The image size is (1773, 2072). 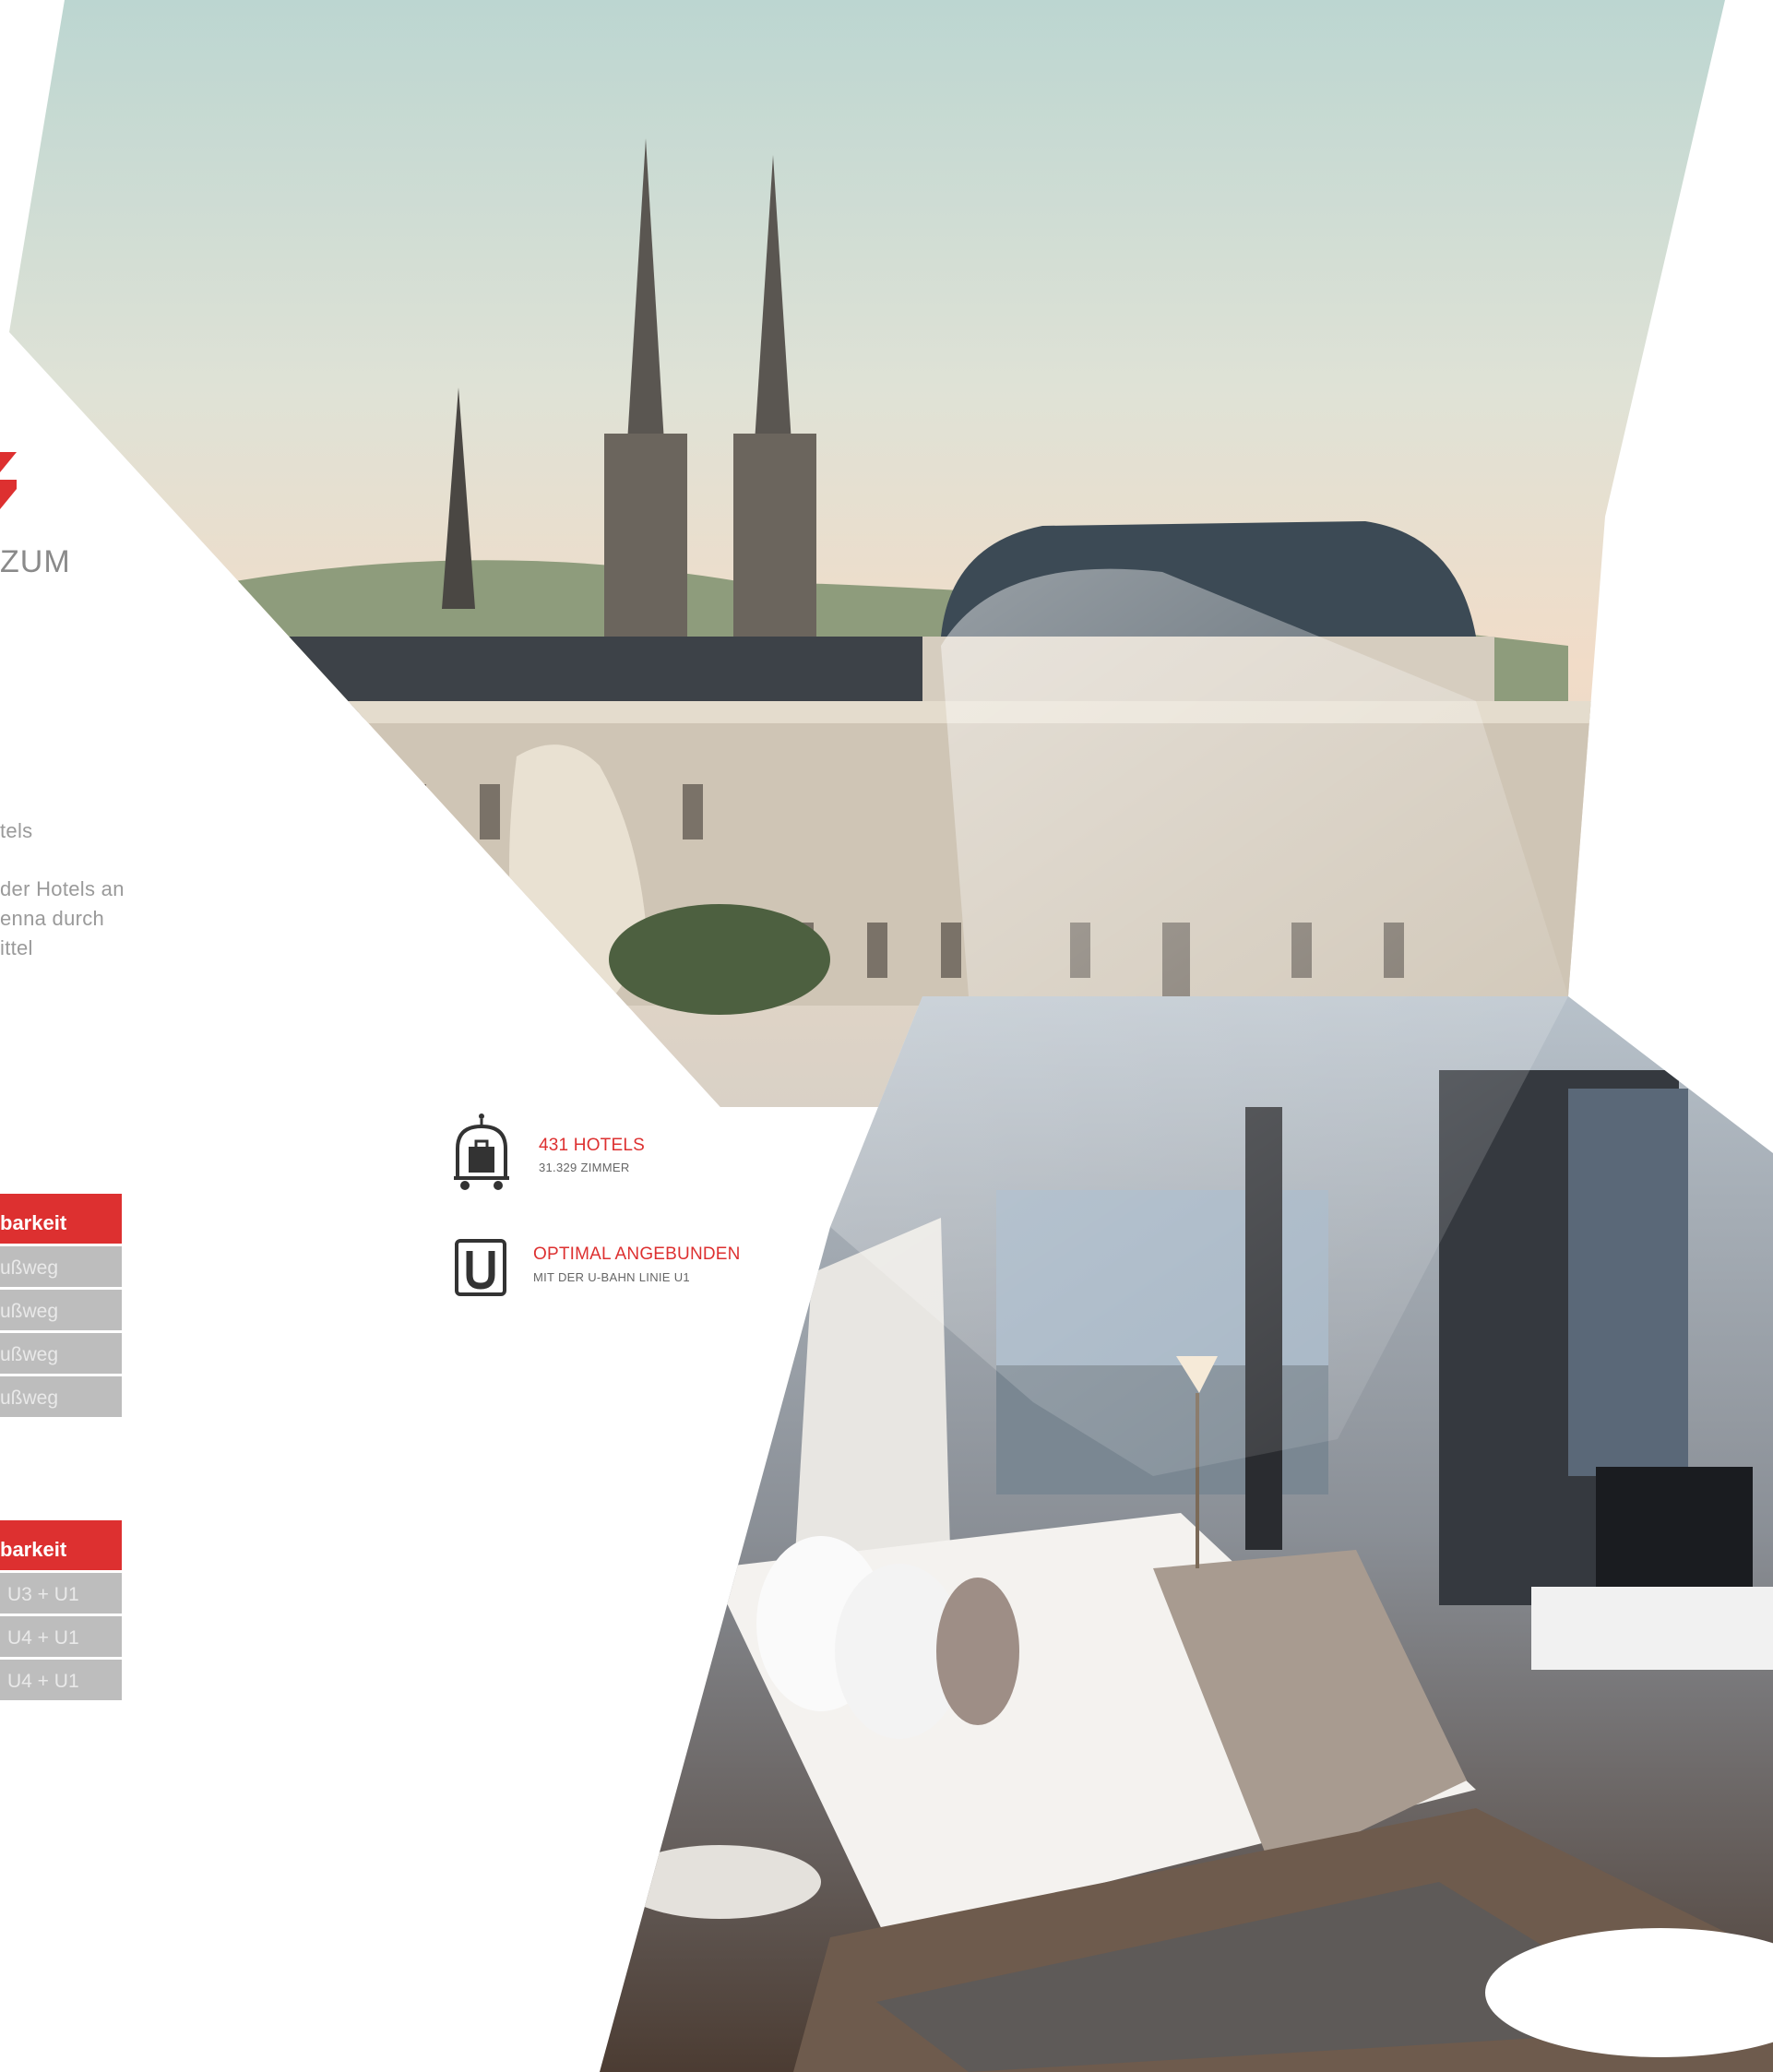 I want to click on transit-table: barkeit U3 + U1 U4 + U1 U4 + U1, so click(x=61, y=1610).